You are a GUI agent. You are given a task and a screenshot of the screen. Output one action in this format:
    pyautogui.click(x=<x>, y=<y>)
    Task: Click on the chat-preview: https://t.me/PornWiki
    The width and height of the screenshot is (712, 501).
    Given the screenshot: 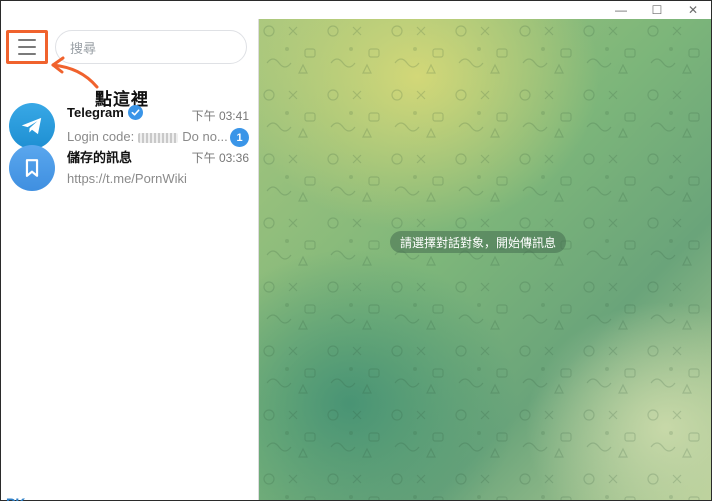 What is the action you would take?
    pyautogui.click(x=127, y=178)
    